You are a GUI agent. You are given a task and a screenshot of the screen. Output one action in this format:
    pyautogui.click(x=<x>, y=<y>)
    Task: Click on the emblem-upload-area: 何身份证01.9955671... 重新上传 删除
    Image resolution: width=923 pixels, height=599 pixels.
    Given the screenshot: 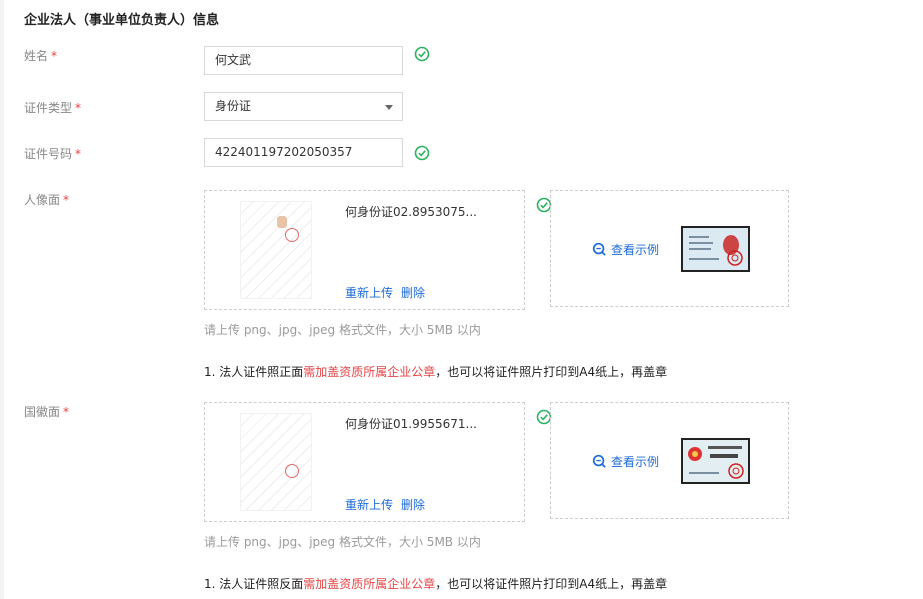 What is the action you would take?
    pyautogui.click(x=364, y=462)
    